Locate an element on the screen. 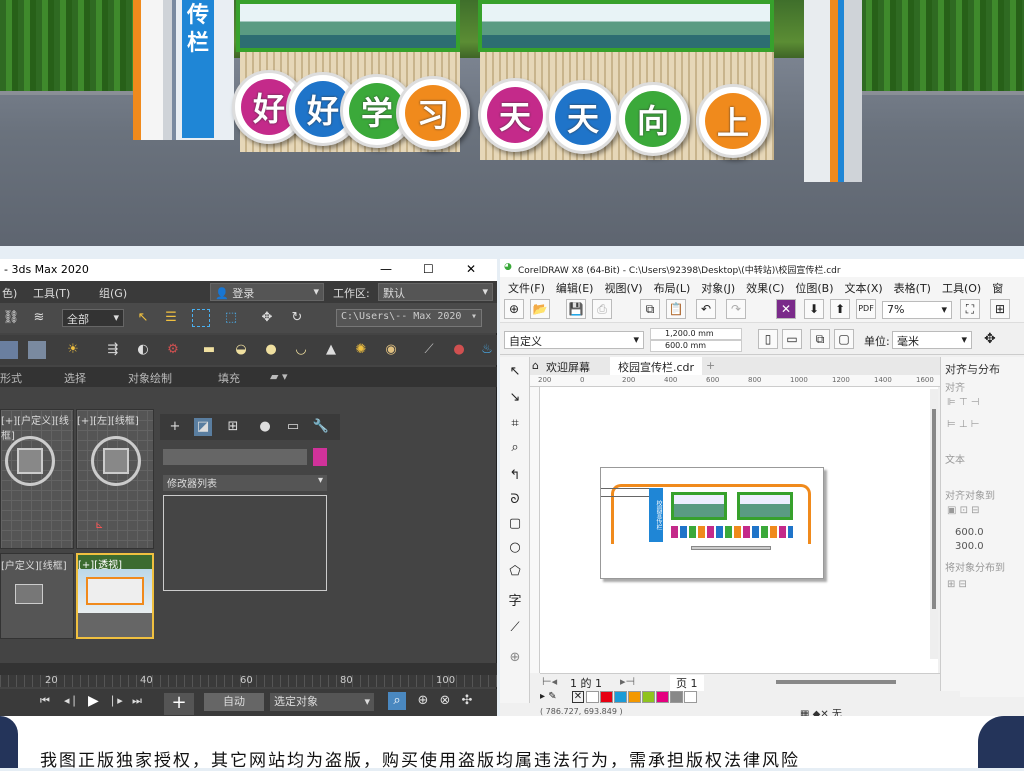 The height and width of the screenshot is (771, 1024). corel-connect-icon: ✕ is located at coordinates (786, 309).